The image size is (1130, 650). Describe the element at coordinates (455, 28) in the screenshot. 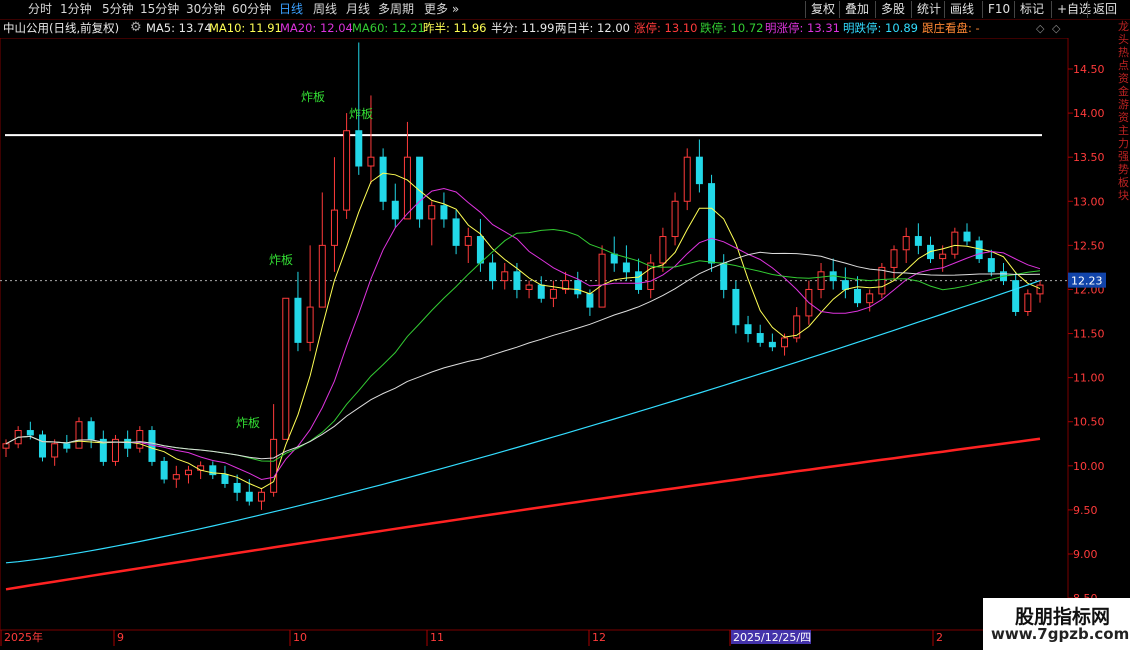

I see `zuoban-value: 昨半: 11.96` at that location.